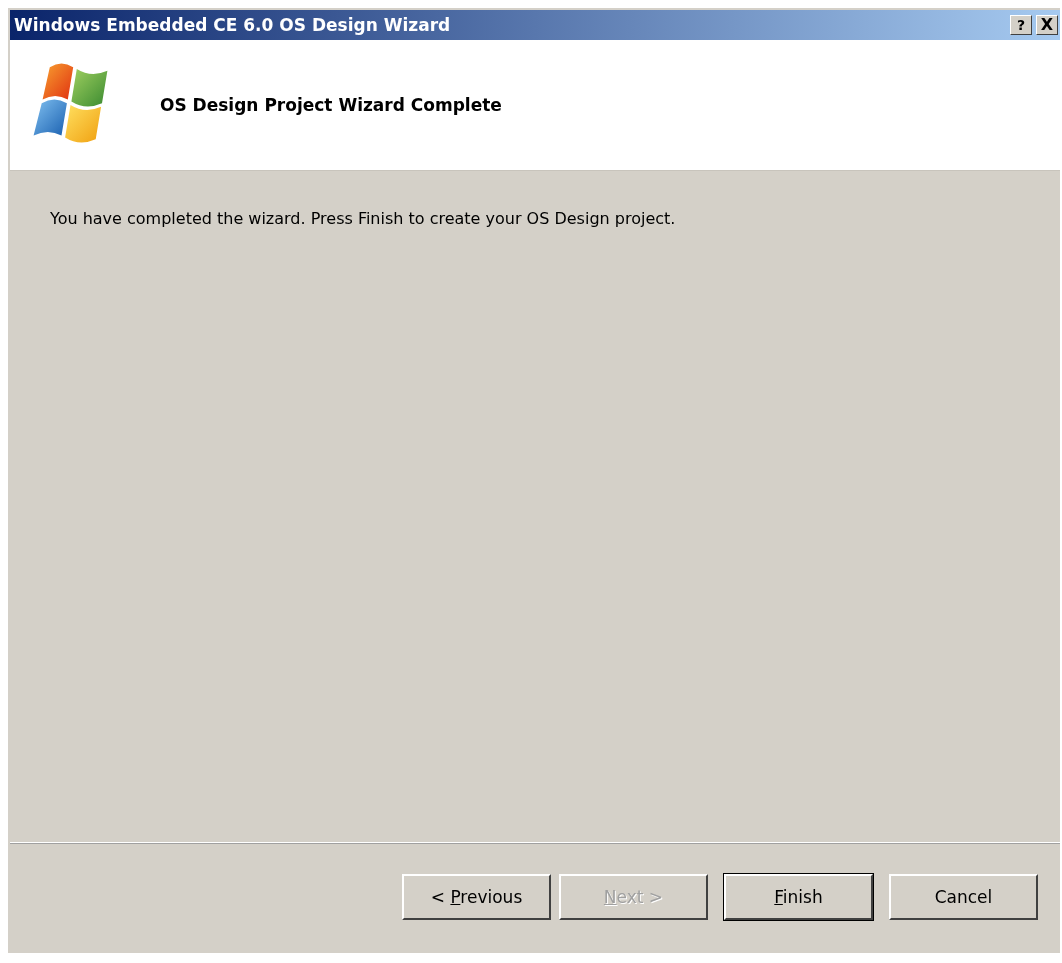  What do you see at coordinates (1047, 25) in the screenshot?
I see `close-button: X` at bounding box center [1047, 25].